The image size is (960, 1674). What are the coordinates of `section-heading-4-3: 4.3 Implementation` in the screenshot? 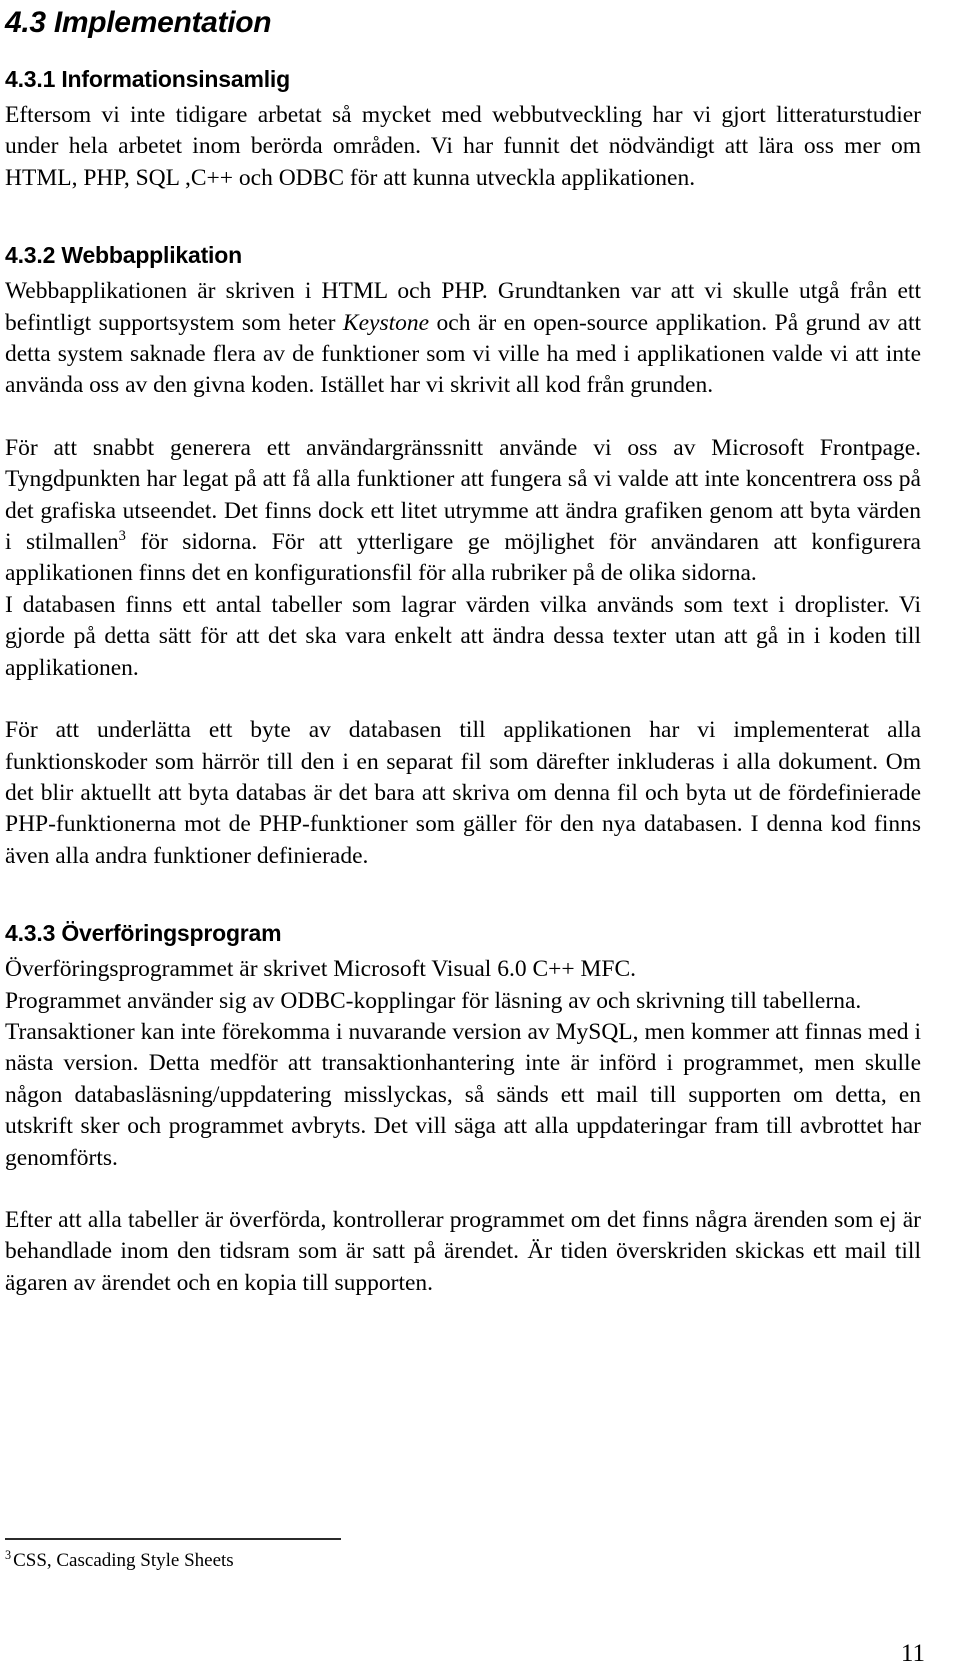 It's located at (138, 22).